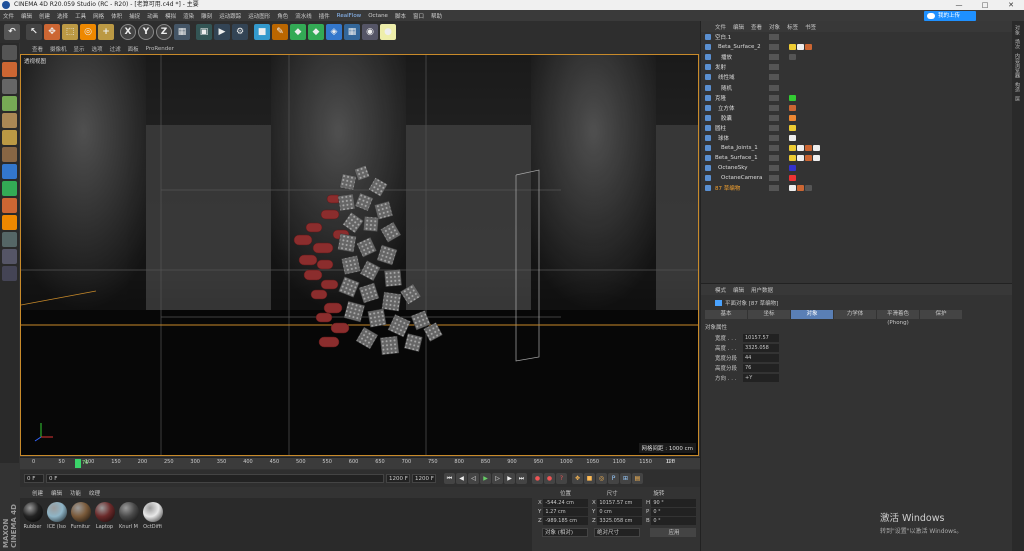 The width and height of the screenshot is (1024, 551). What do you see at coordinates (769, 314) in the screenshot?
I see `attribute-tab: 坐标` at bounding box center [769, 314].